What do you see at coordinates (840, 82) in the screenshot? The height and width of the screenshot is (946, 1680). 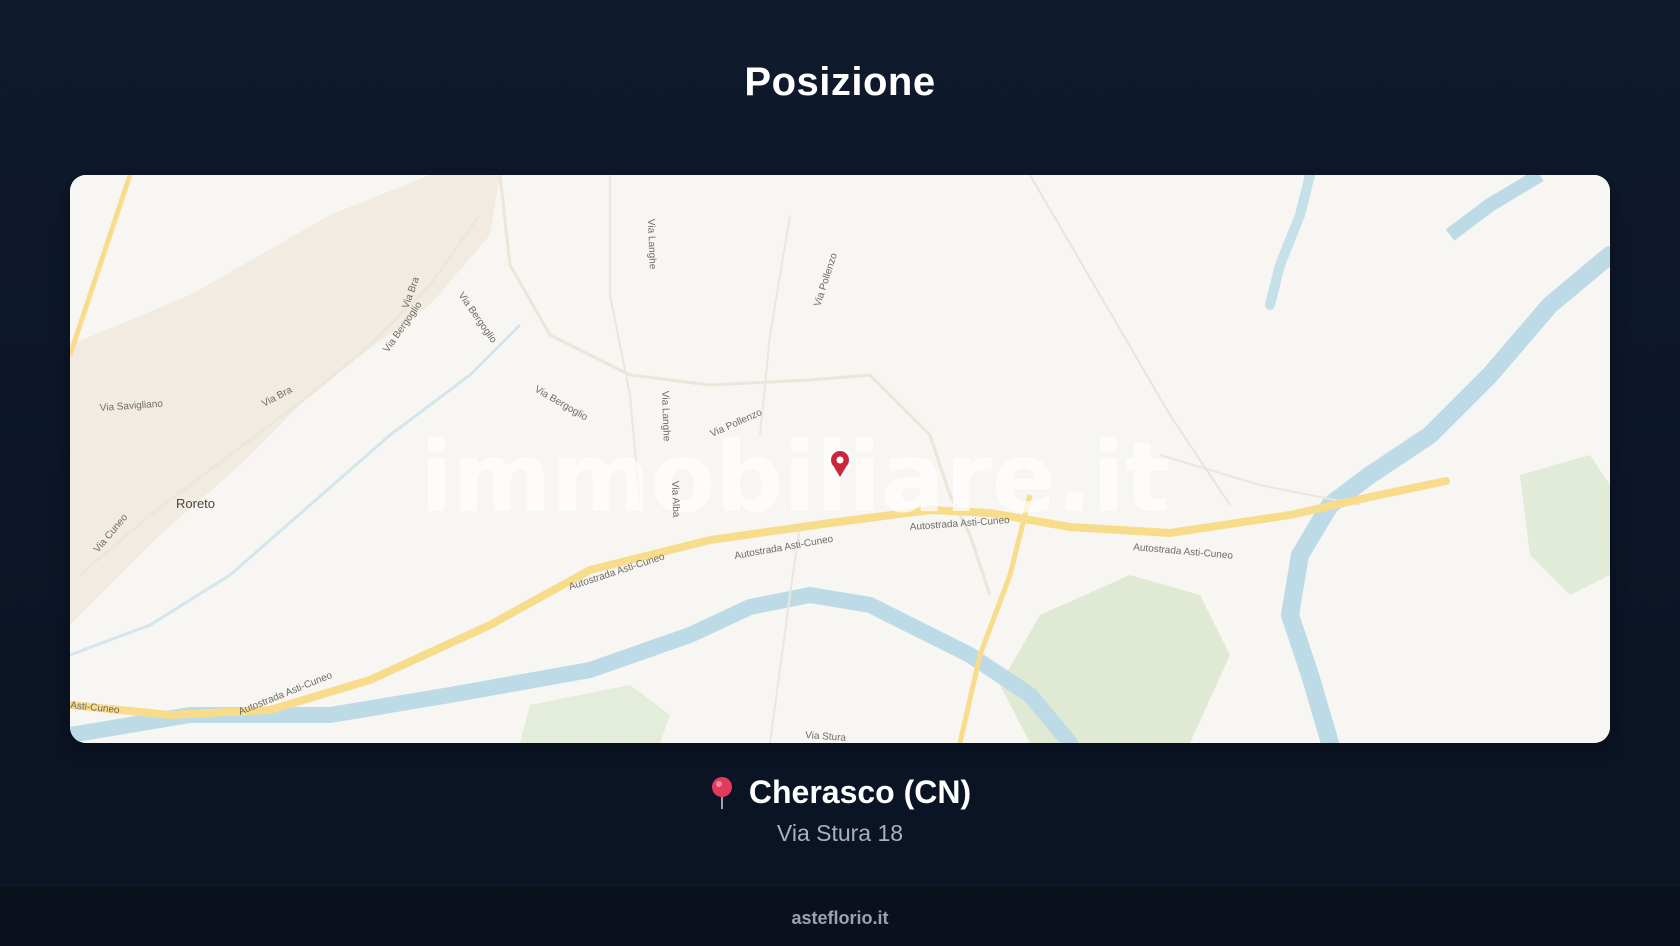 I see `page-title: Posizione` at bounding box center [840, 82].